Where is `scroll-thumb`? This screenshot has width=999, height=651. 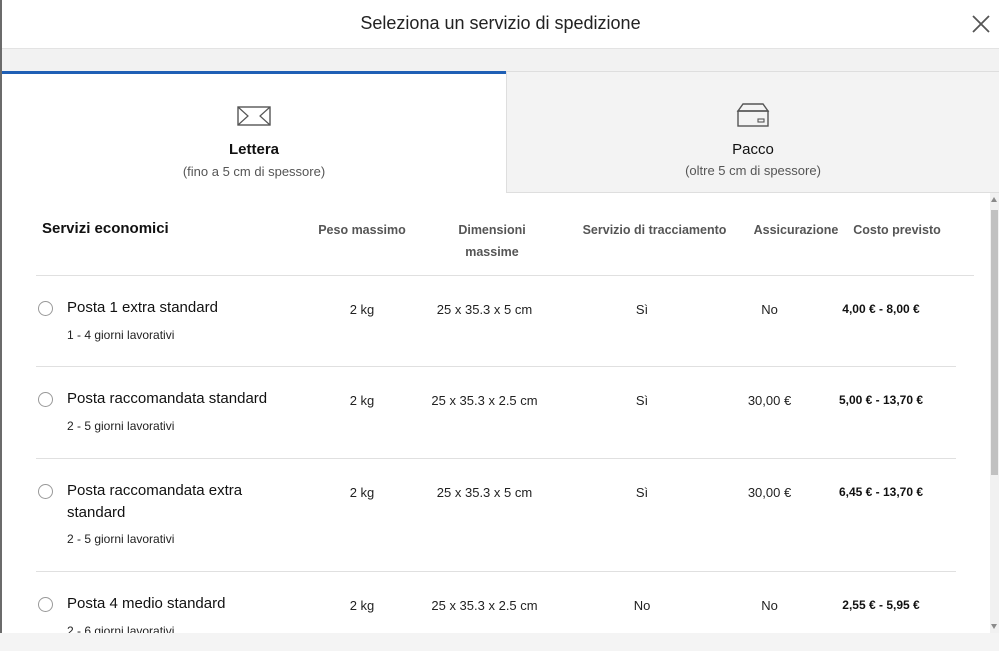
scroll-thumb is located at coordinates (994, 342).